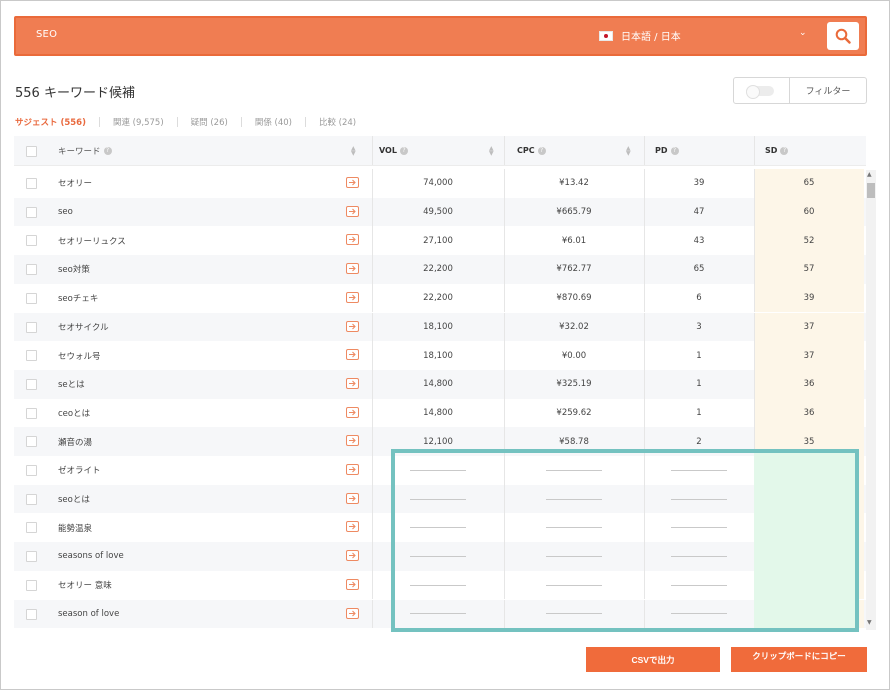 This screenshot has width=890, height=690. What do you see at coordinates (574, 412) in the screenshot?
I see `cpc-cell: ¥259.62` at bounding box center [574, 412].